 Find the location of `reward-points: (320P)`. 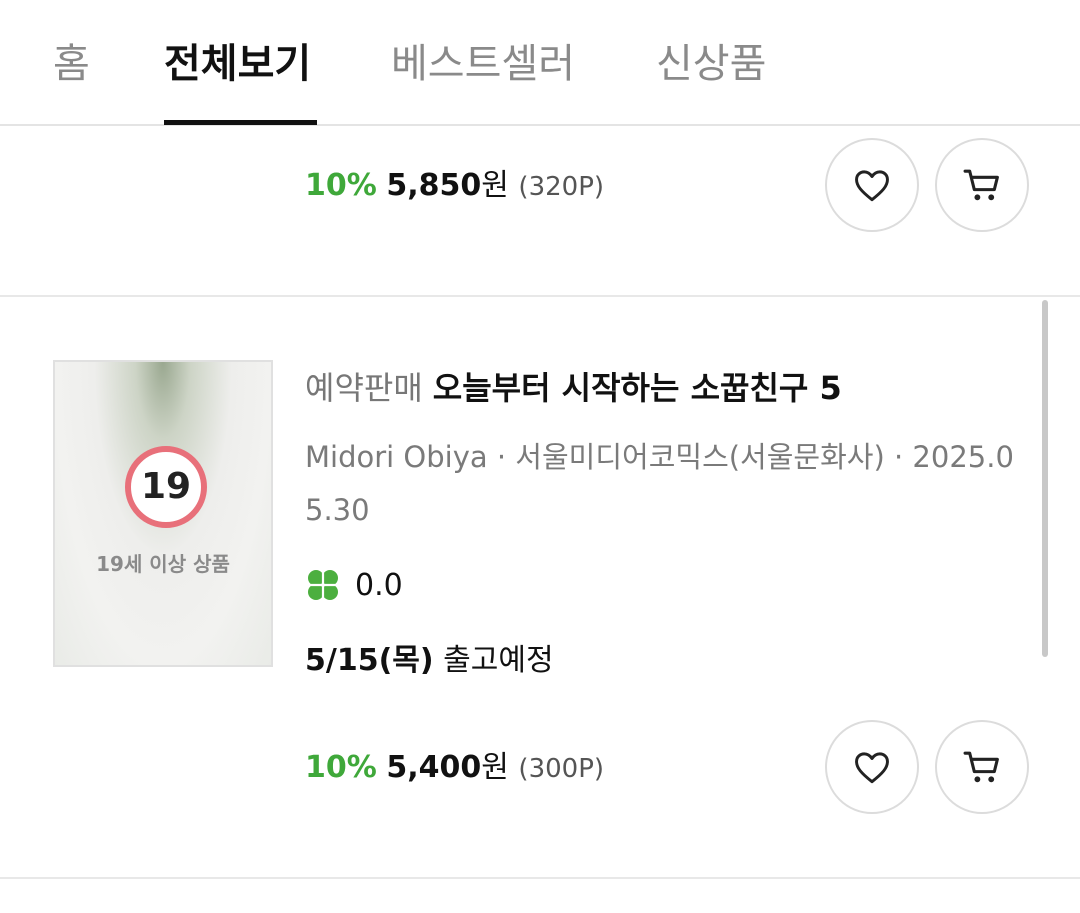

reward-points: (320P) is located at coordinates (561, 187).